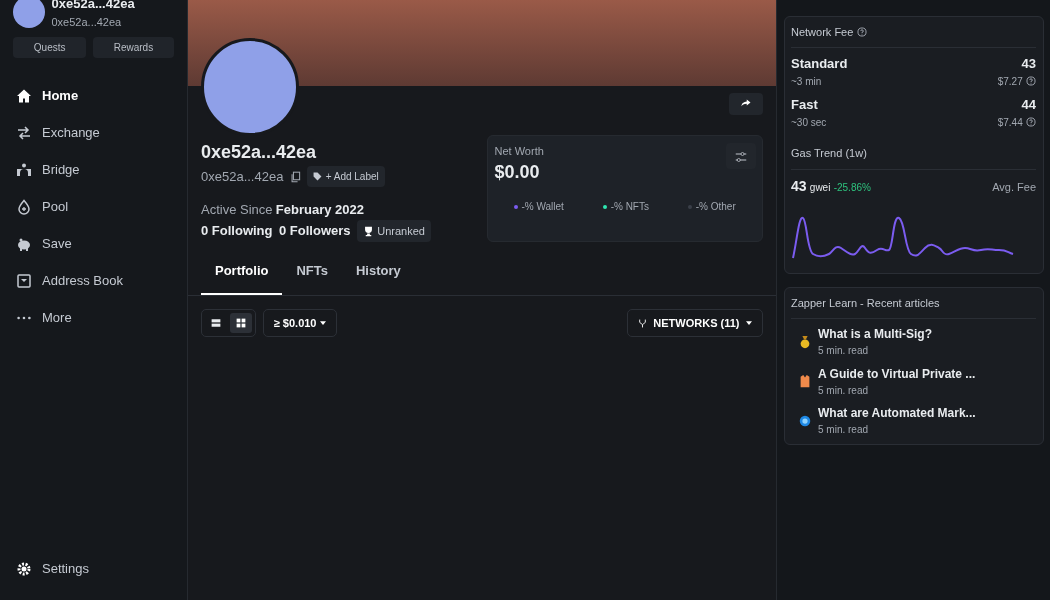 This screenshot has height=600, width=1050. What do you see at coordinates (24, 317) in the screenshot?
I see `dots-icon` at bounding box center [24, 317].